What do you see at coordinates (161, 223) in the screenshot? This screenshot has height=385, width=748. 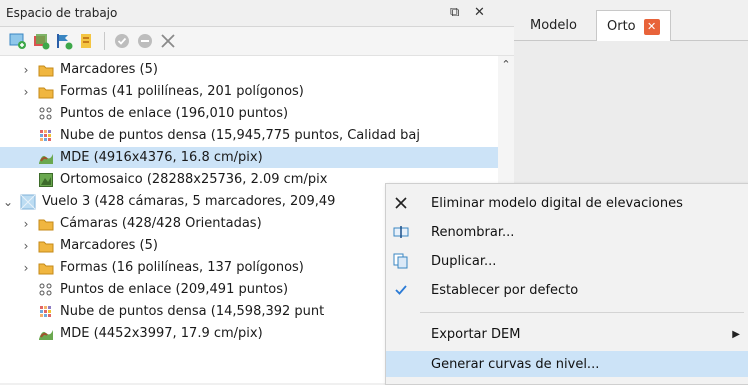 I see `tree-row-label: Cámaras (428/428 Orientadas)` at bounding box center [161, 223].